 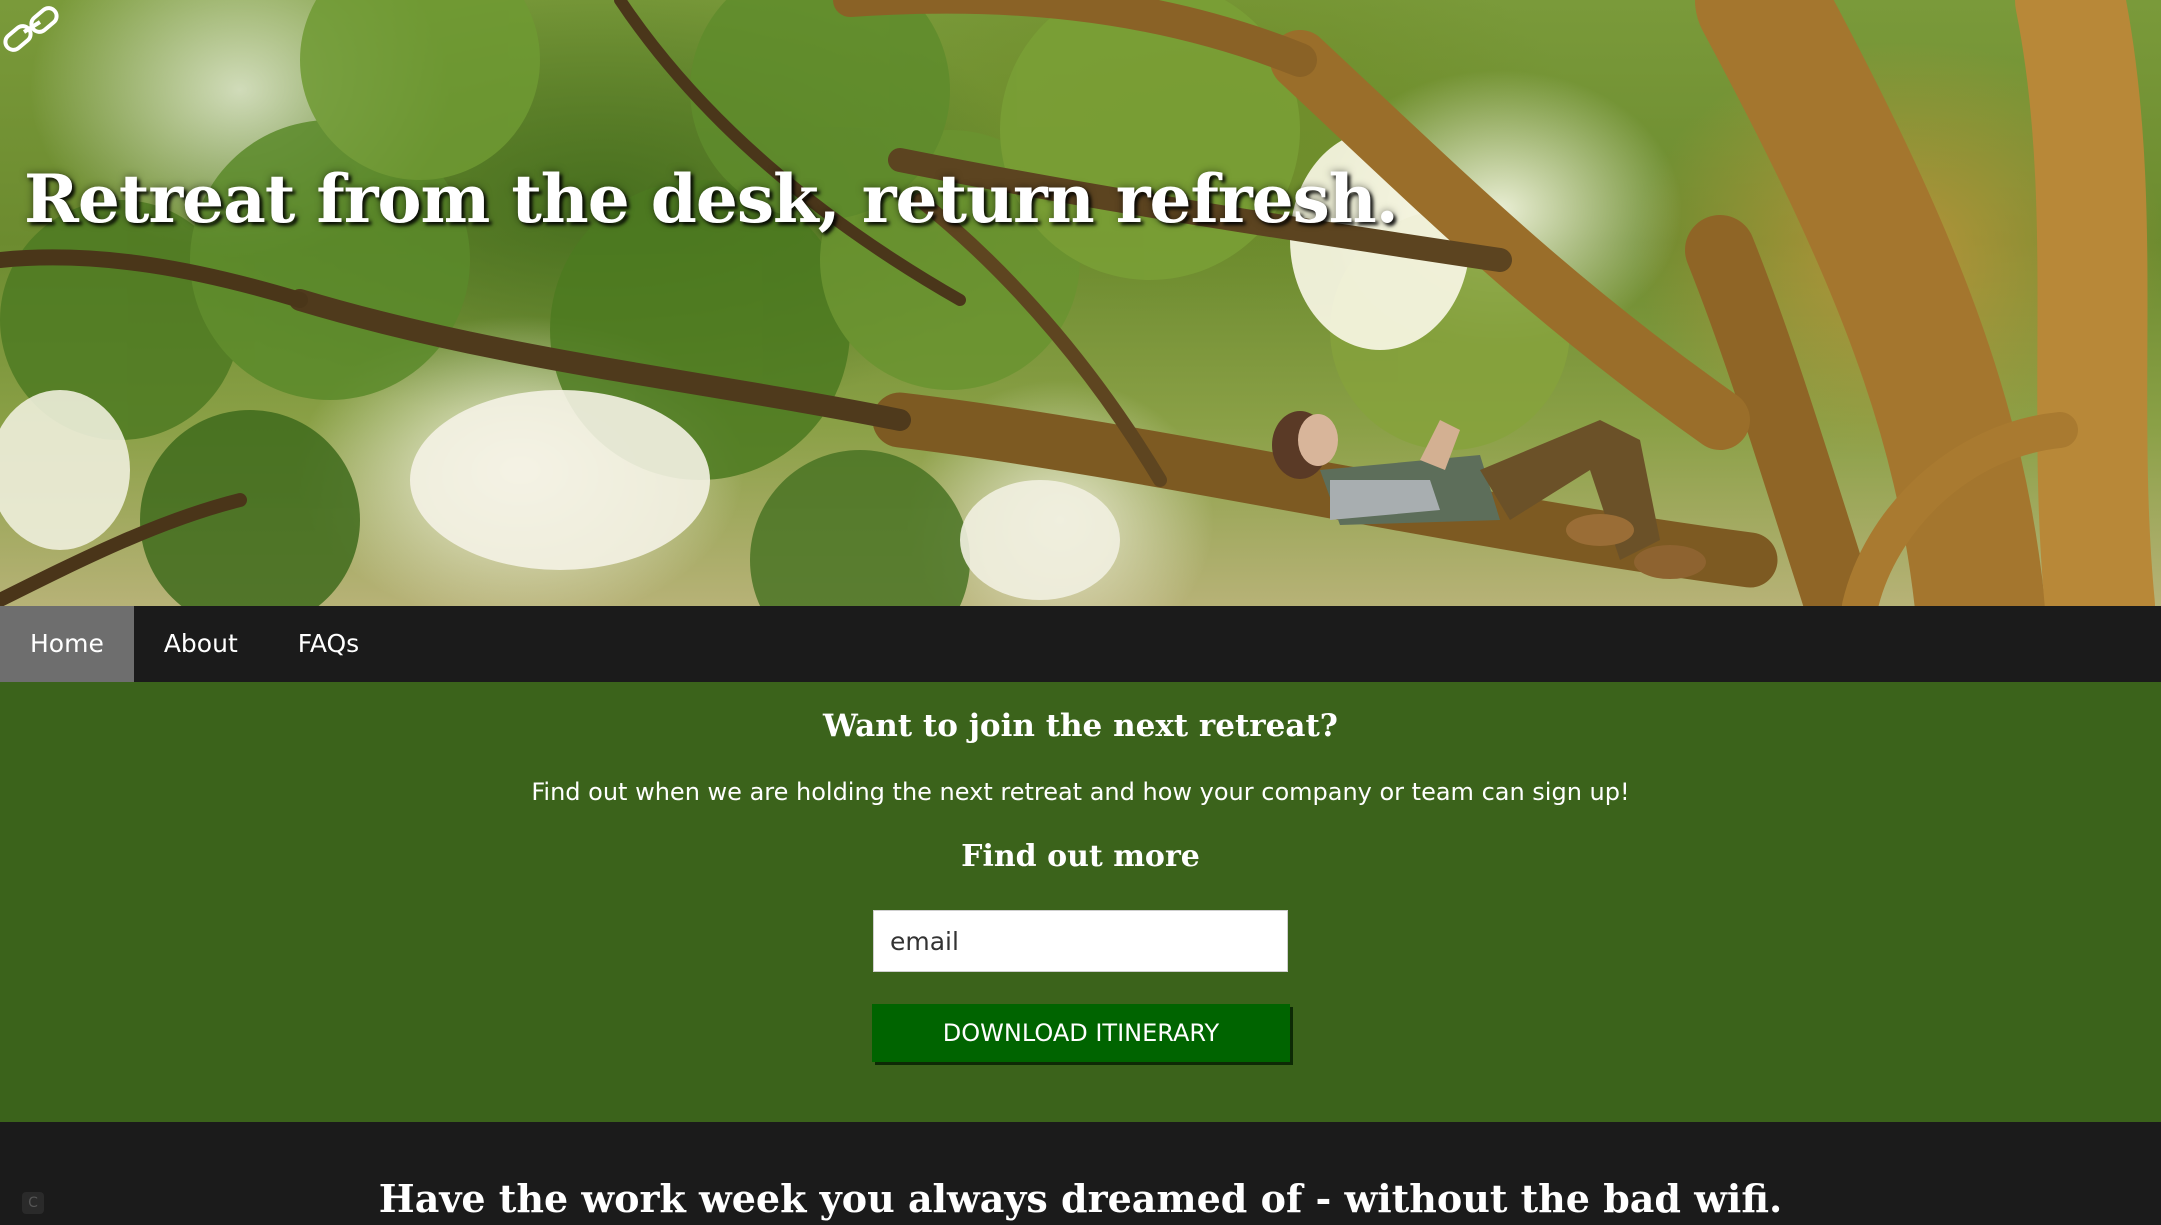 I want to click on nav-item-faqs: FAQs, so click(x=328, y=644).